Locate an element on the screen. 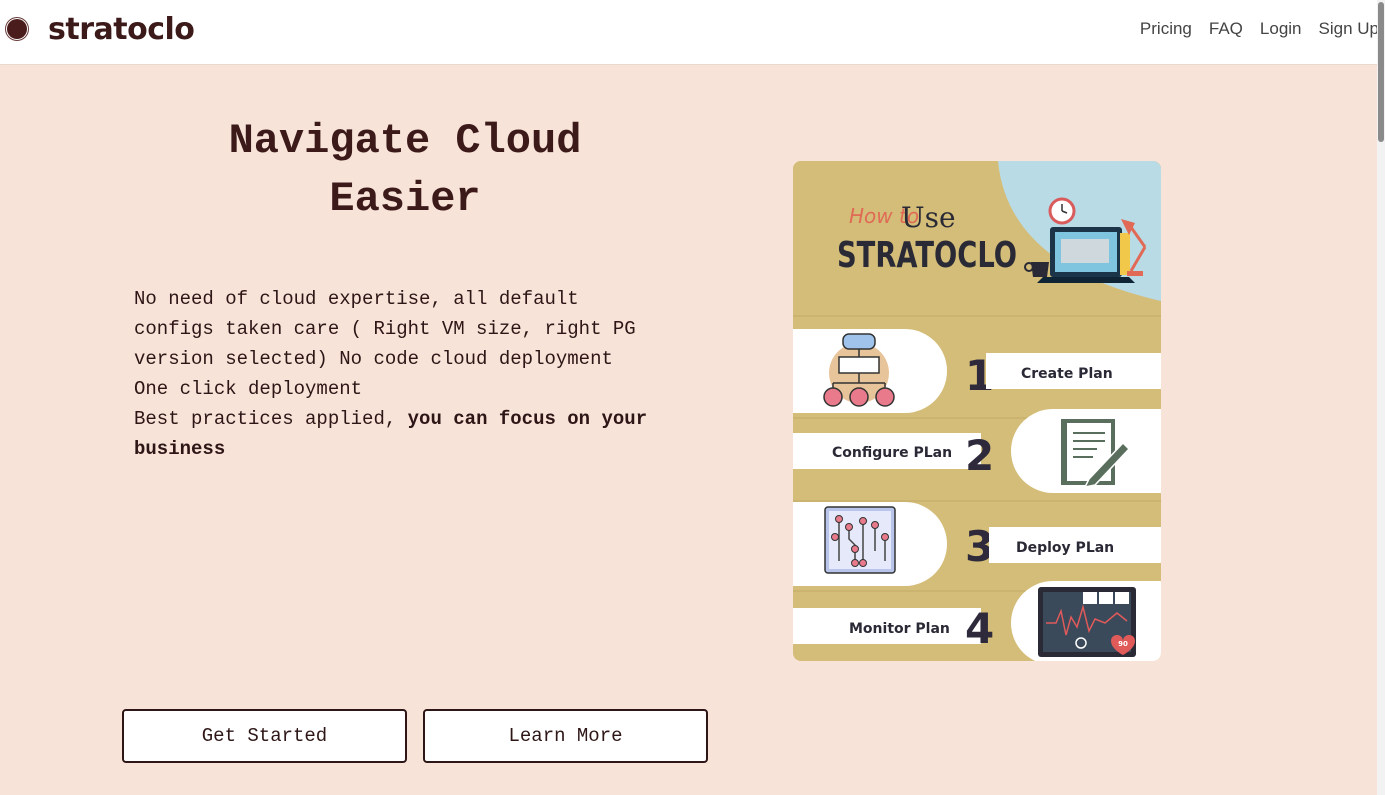 This screenshot has height=795, width=1385. learn-more-button: Learn More is located at coordinates (565, 736).